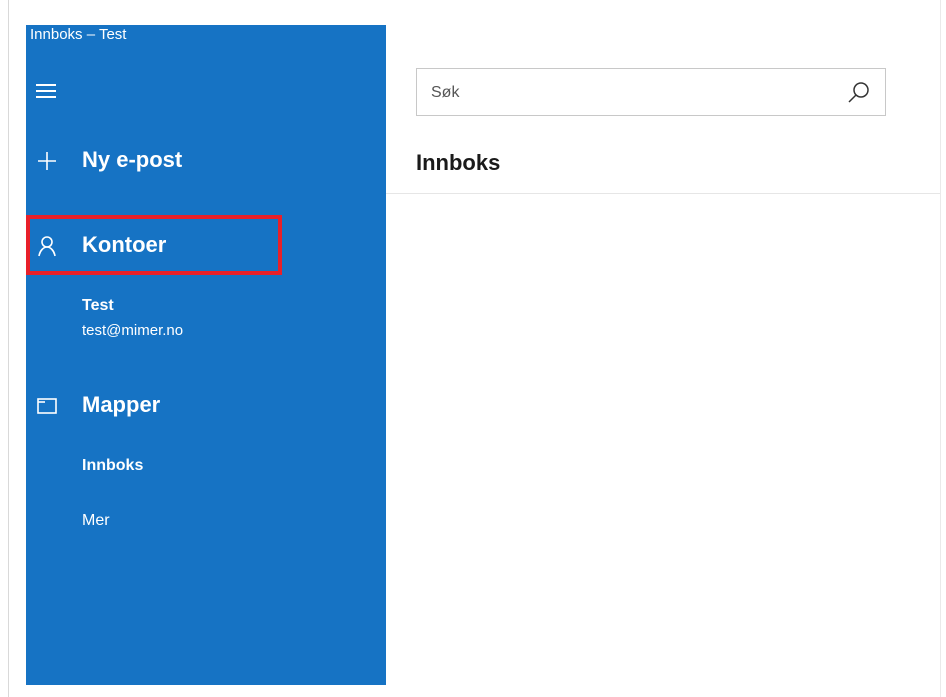  What do you see at coordinates (78, 34) in the screenshot?
I see `window-title: Innboks – Test` at bounding box center [78, 34].